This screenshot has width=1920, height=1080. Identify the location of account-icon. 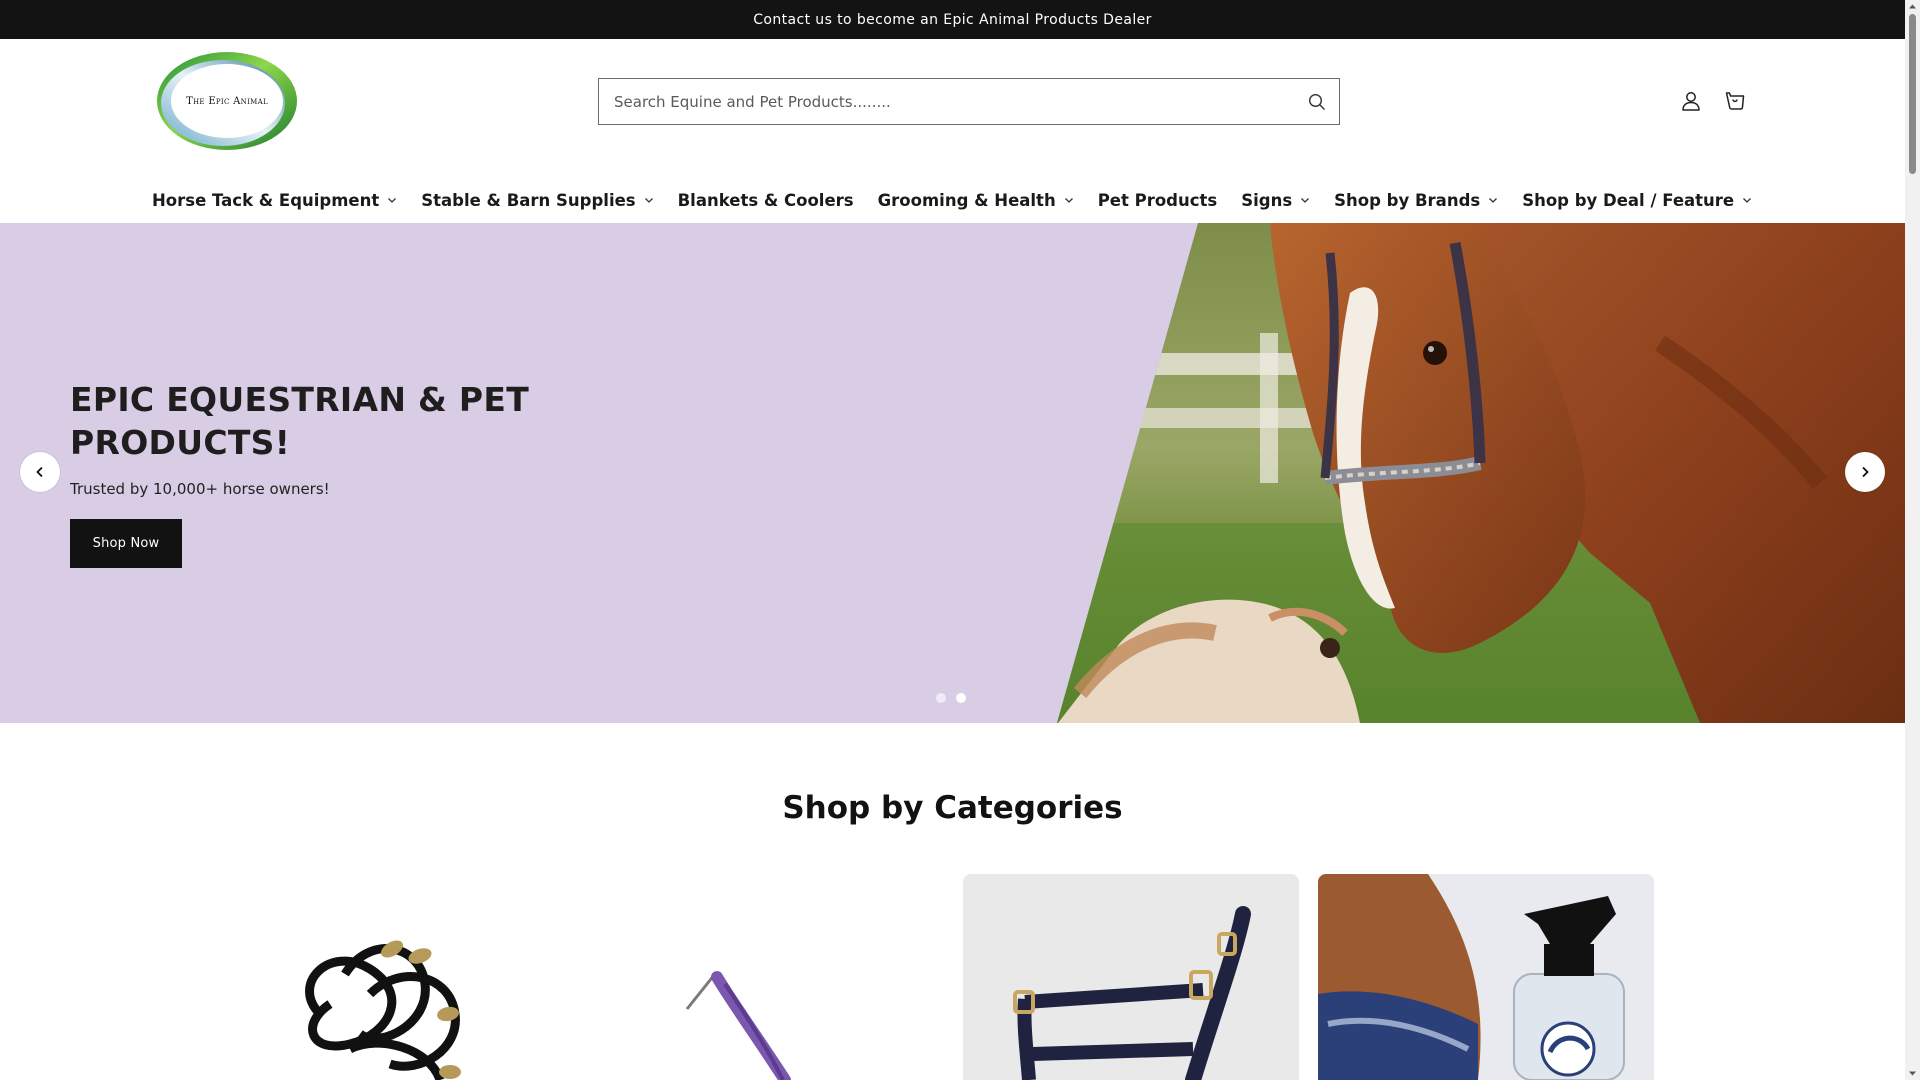
(1691, 101).